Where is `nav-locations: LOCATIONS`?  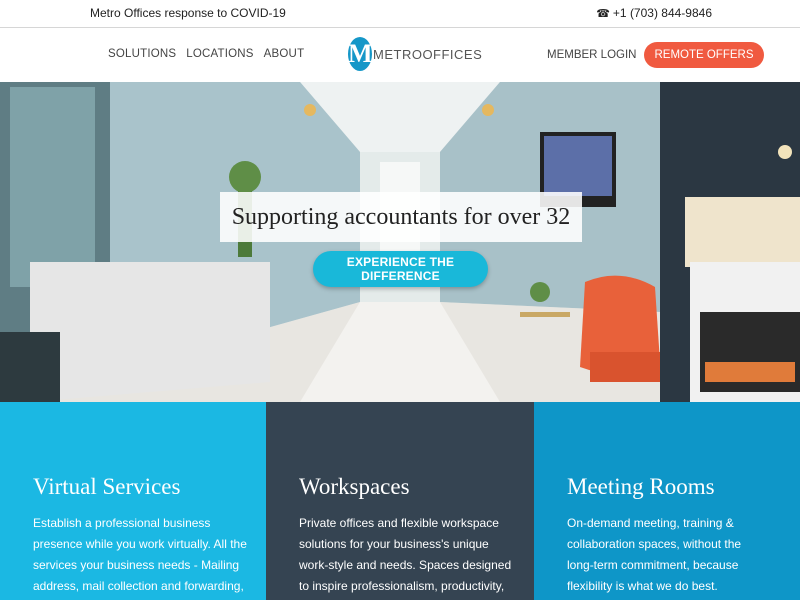
nav-locations: LOCATIONS is located at coordinates (219, 54).